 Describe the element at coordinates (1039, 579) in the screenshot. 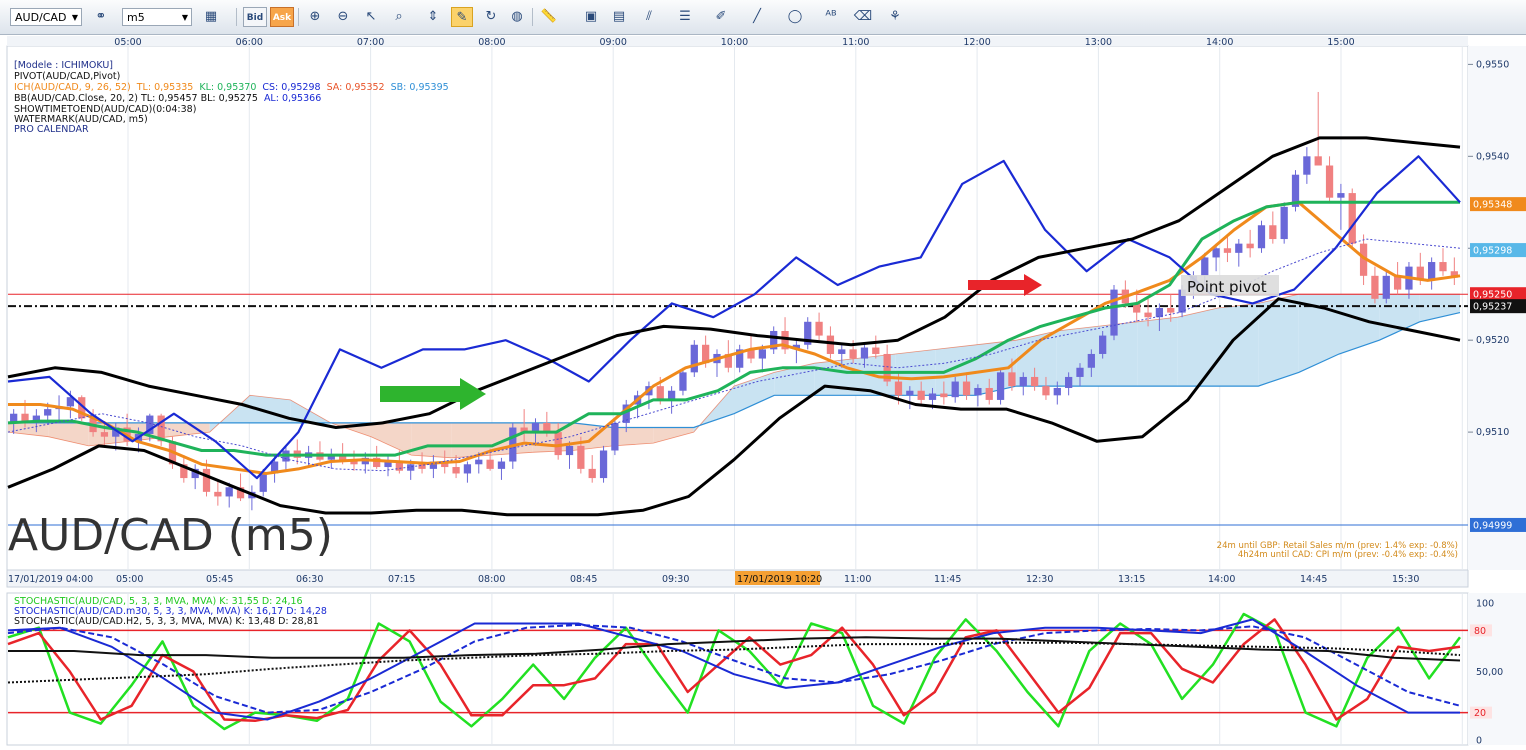

I see `bottom-tick-label: 12:30` at that location.